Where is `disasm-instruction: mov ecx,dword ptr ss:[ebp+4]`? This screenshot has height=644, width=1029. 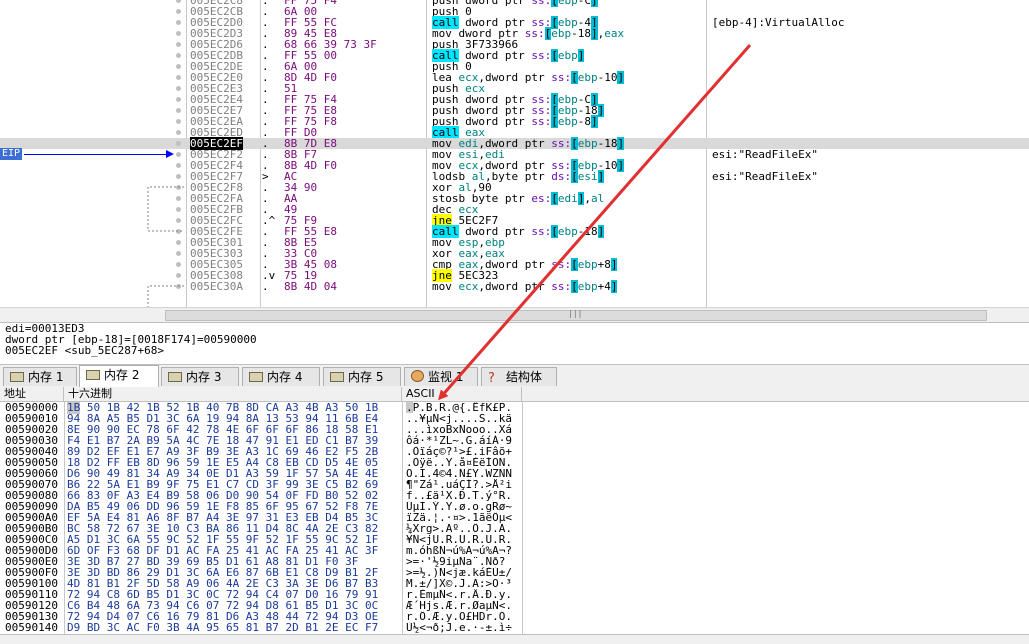
disasm-instruction: mov ecx,dword ptr ss:[ebp+4] is located at coordinates (525, 286).